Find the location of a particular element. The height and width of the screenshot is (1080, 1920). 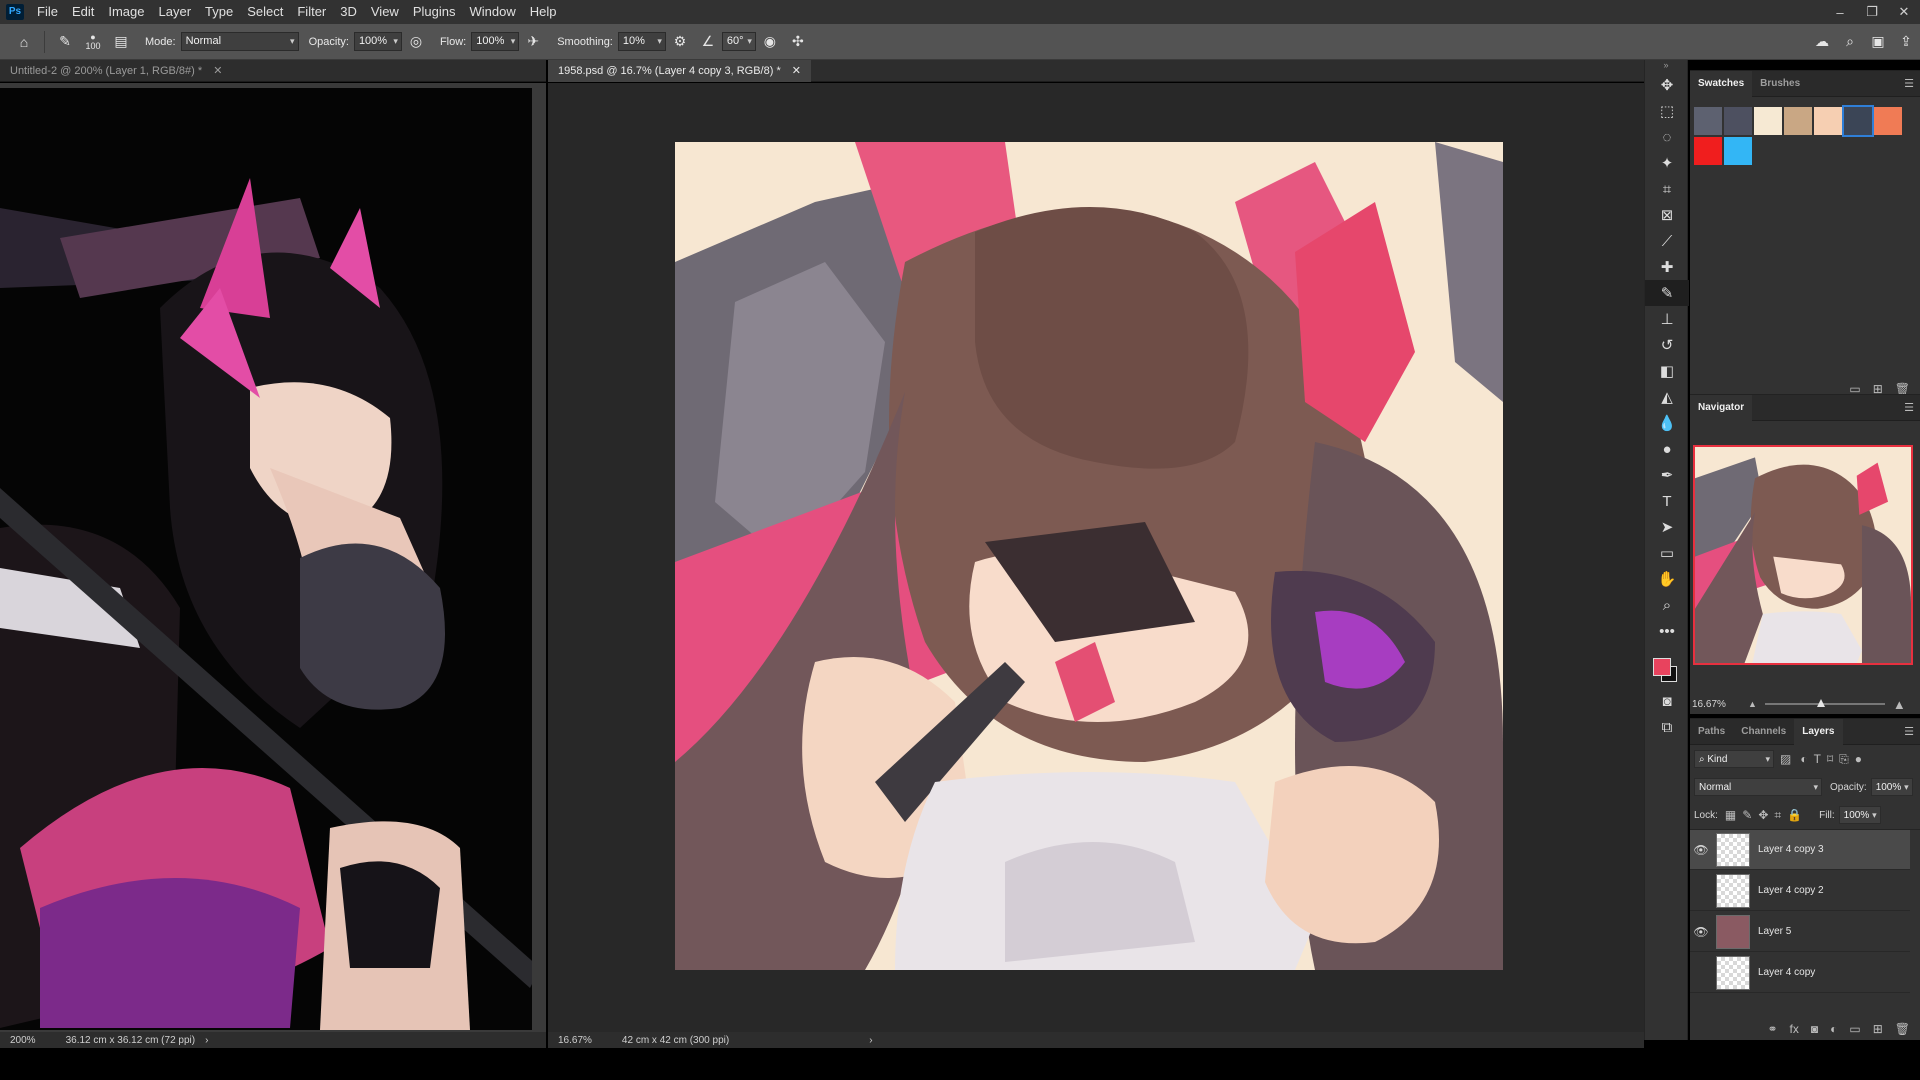

tab-brushes: Brushes is located at coordinates (1780, 84).